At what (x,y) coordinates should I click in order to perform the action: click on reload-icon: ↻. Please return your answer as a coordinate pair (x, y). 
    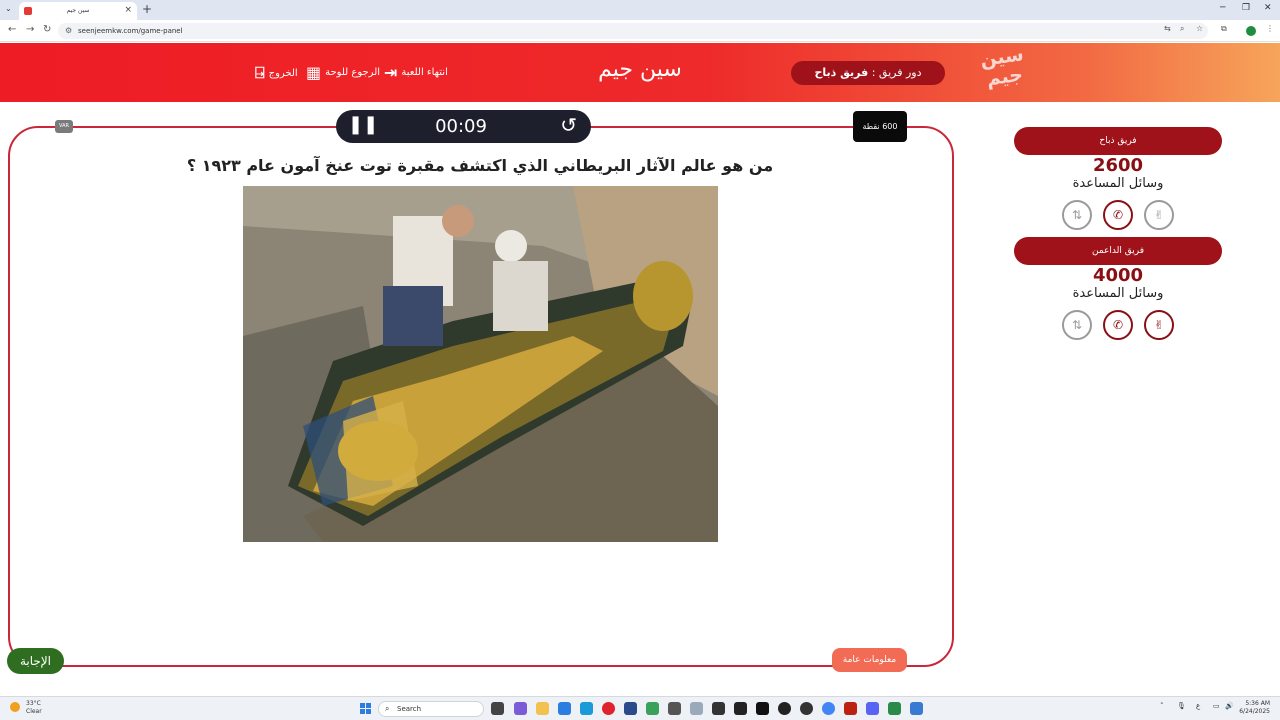
    Looking at the image, I should click on (47, 29).